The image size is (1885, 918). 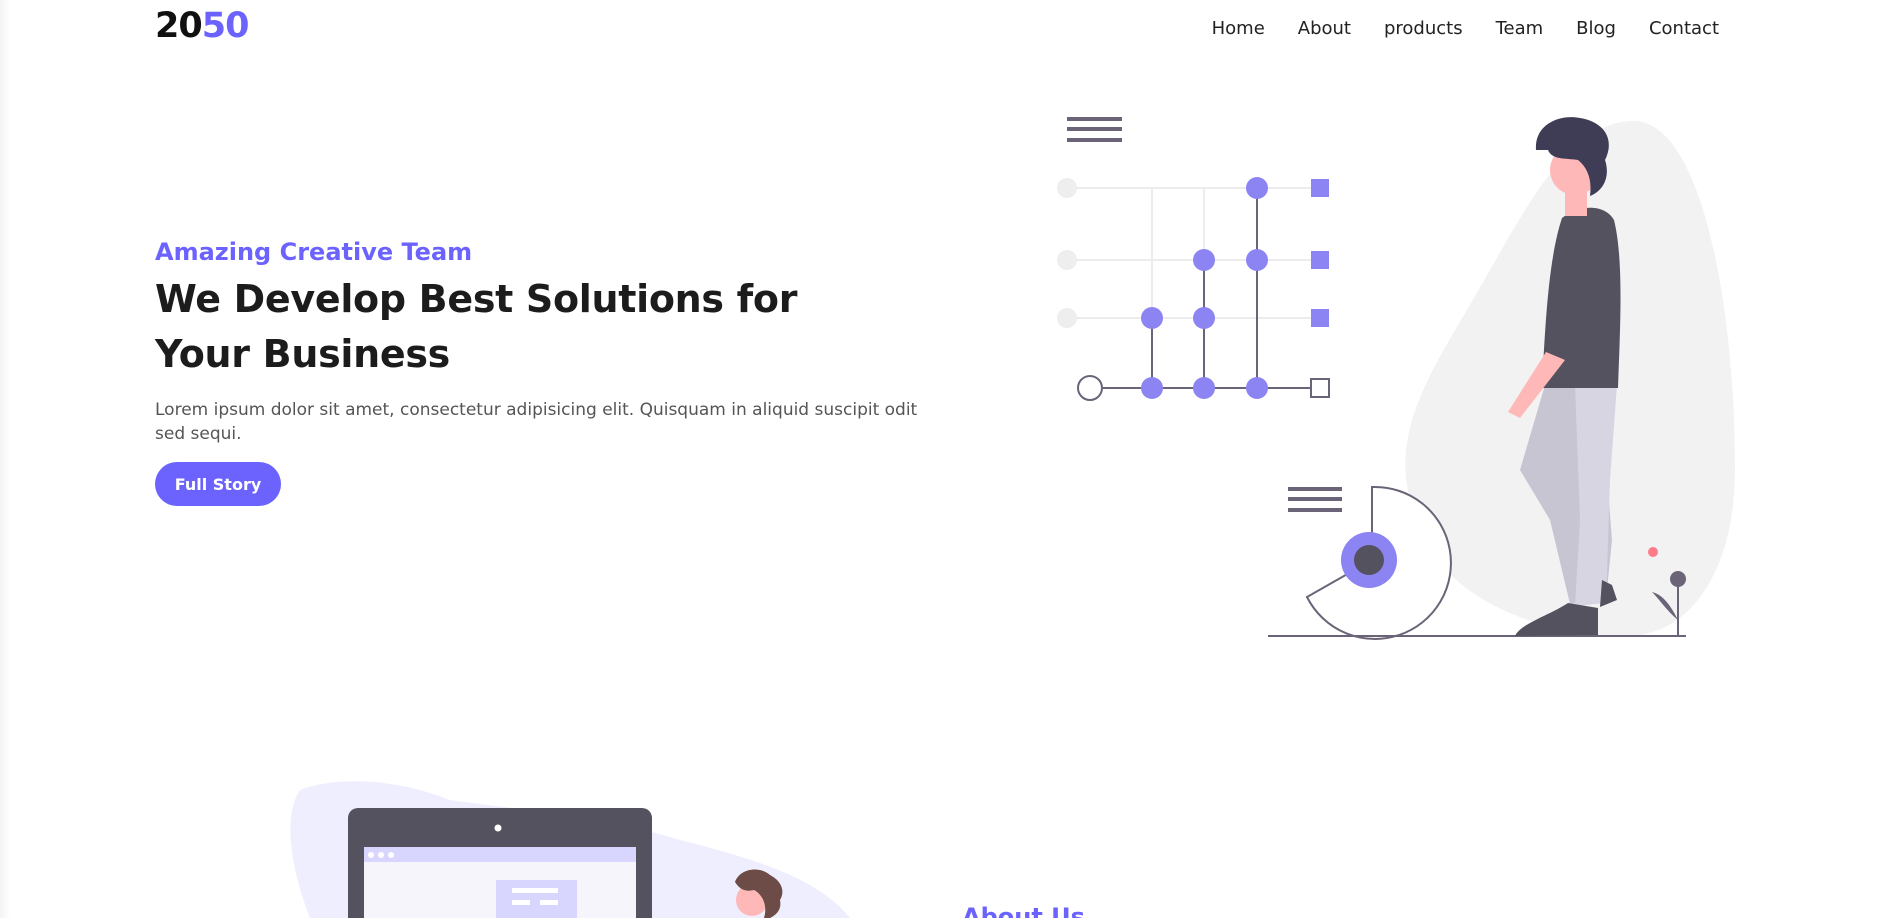 I want to click on logo-text-primary: 20, so click(x=179, y=26).